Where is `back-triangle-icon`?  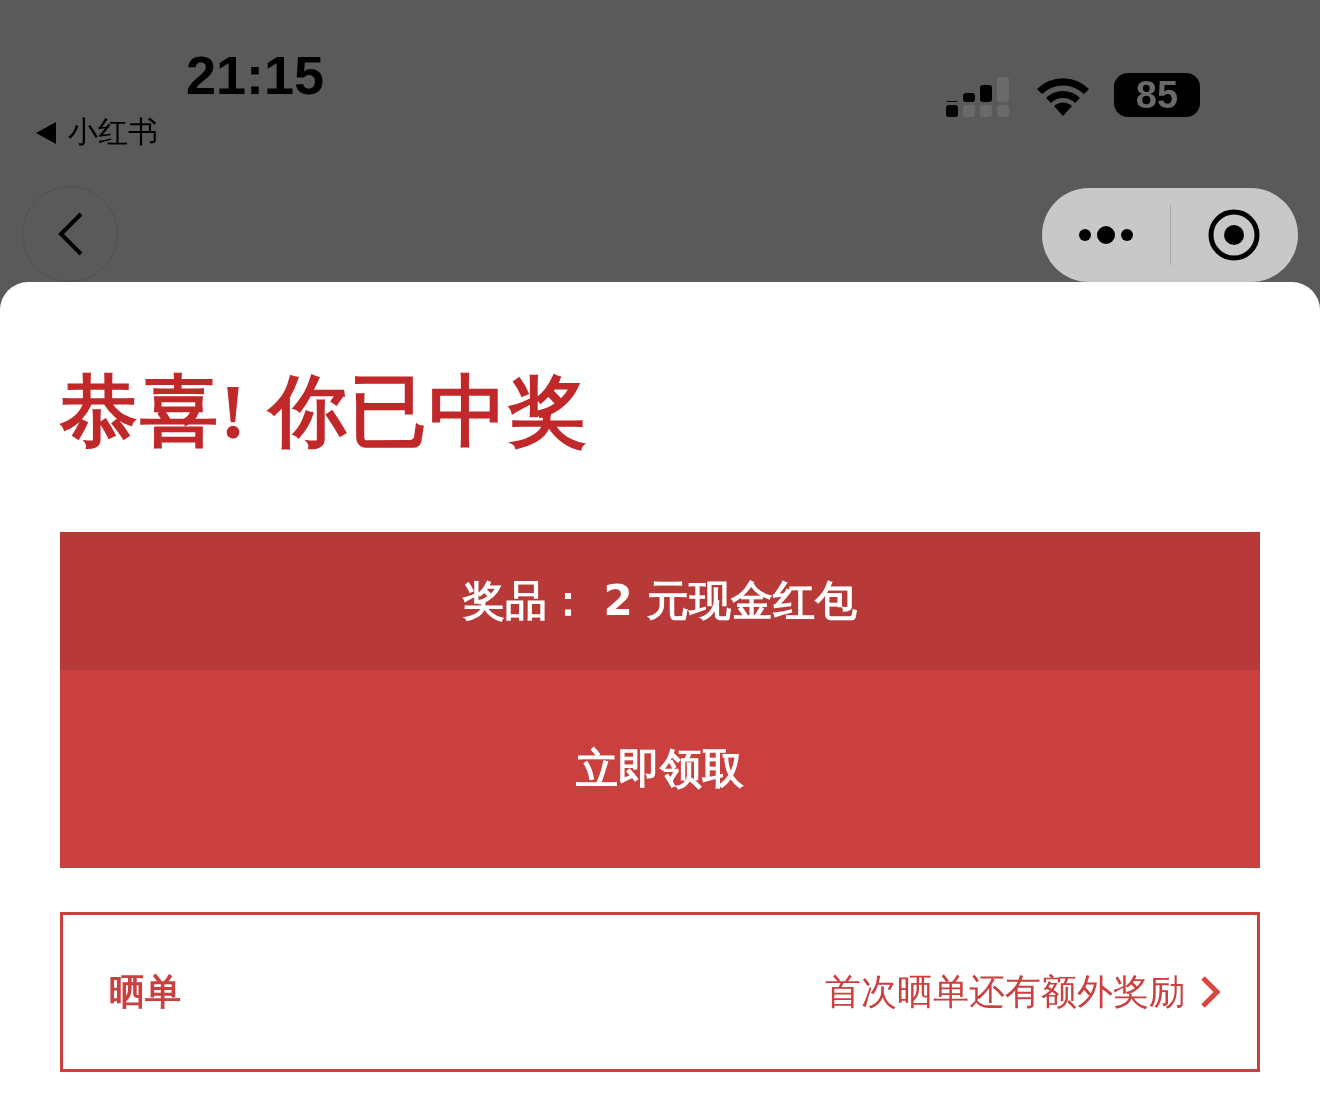
back-triangle-icon is located at coordinates (46, 132).